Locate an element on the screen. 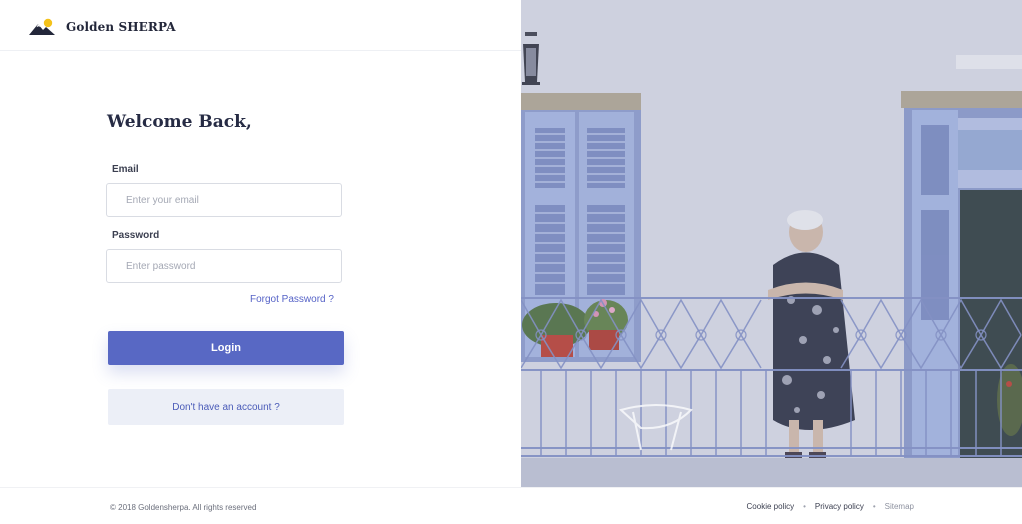 This screenshot has height=524, width=1022. signup-button: Don't have an account ? is located at coordinates (226, 407).